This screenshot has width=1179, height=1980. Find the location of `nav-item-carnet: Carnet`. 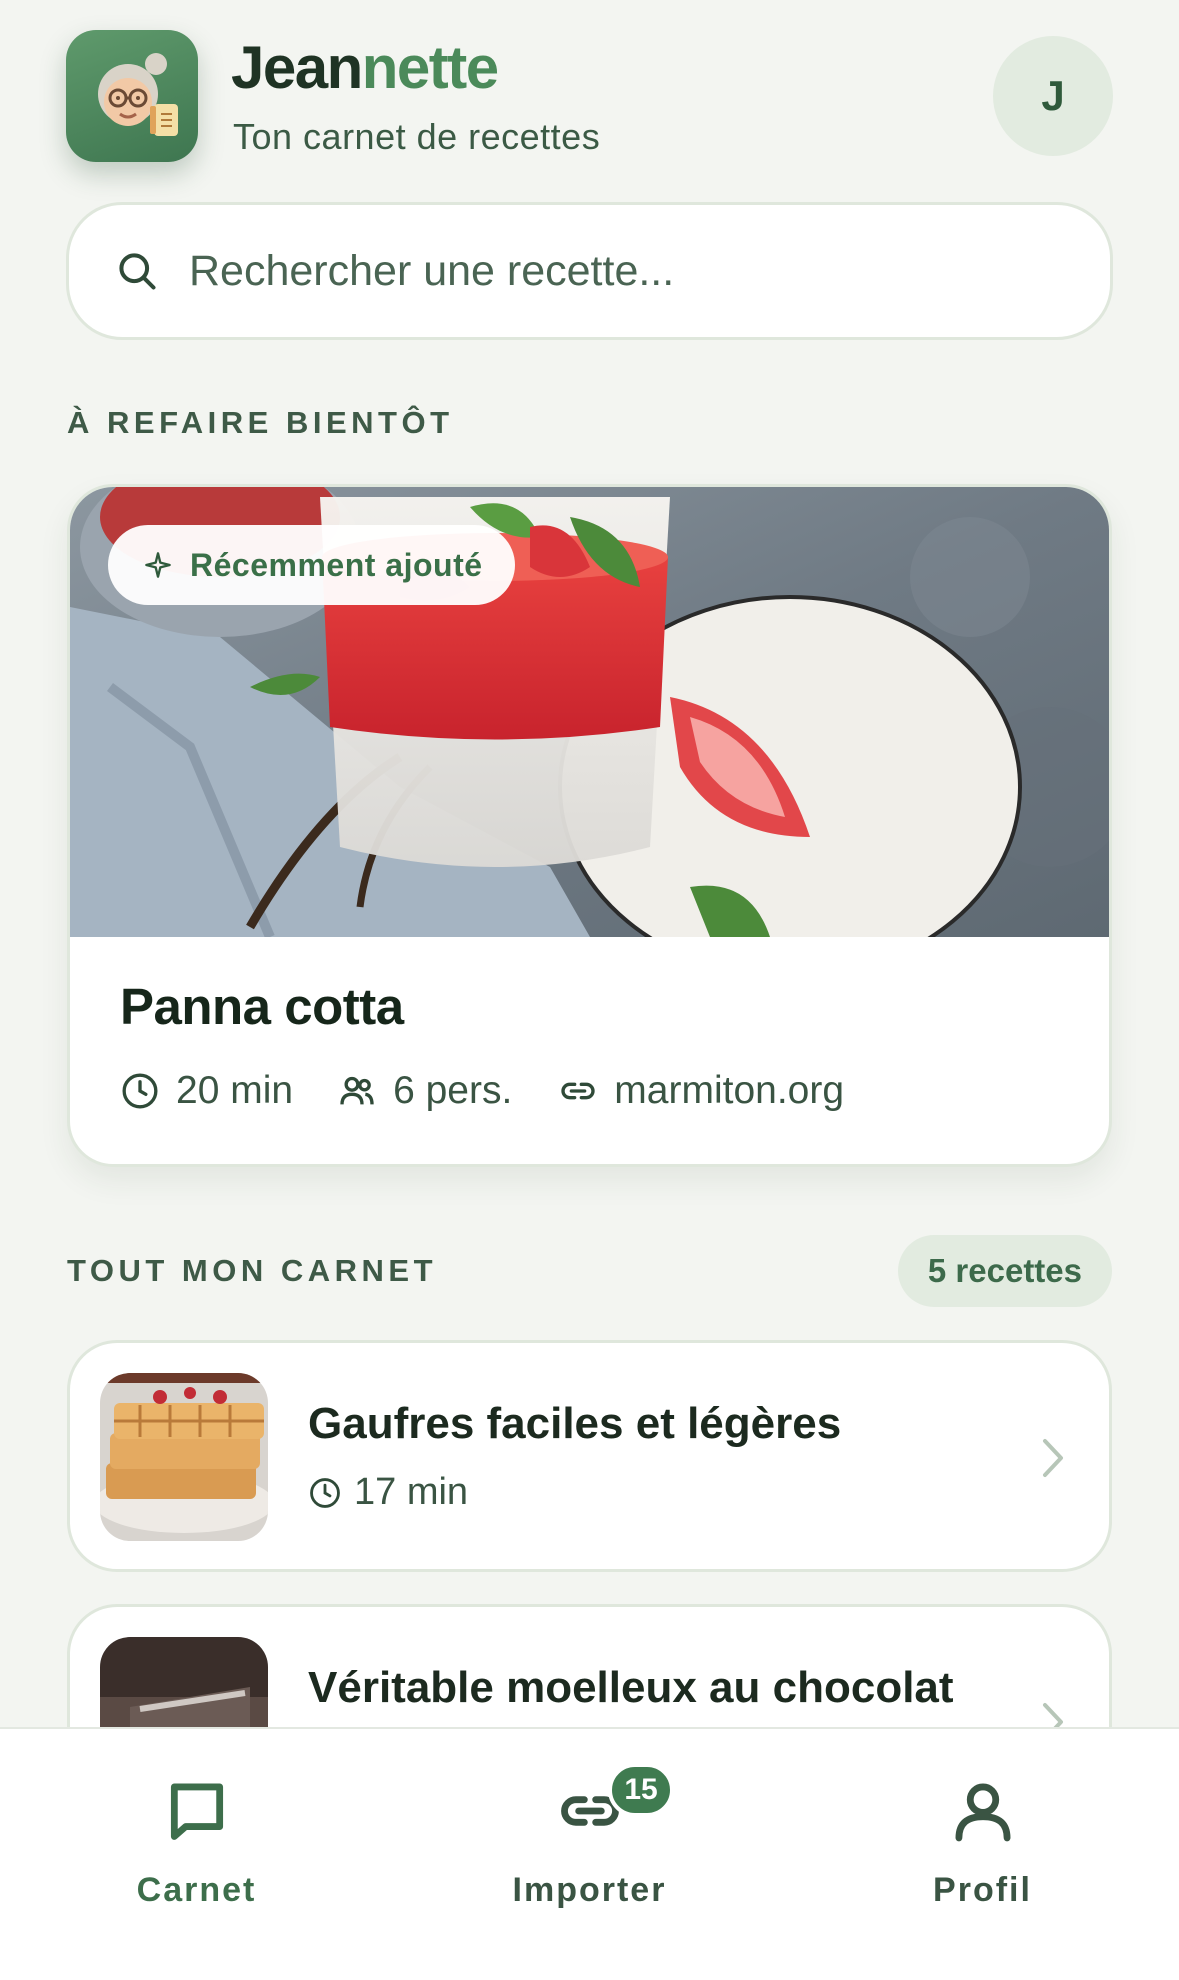

nav-item-carnet: Carnet is located at coordinates (196, 1829).